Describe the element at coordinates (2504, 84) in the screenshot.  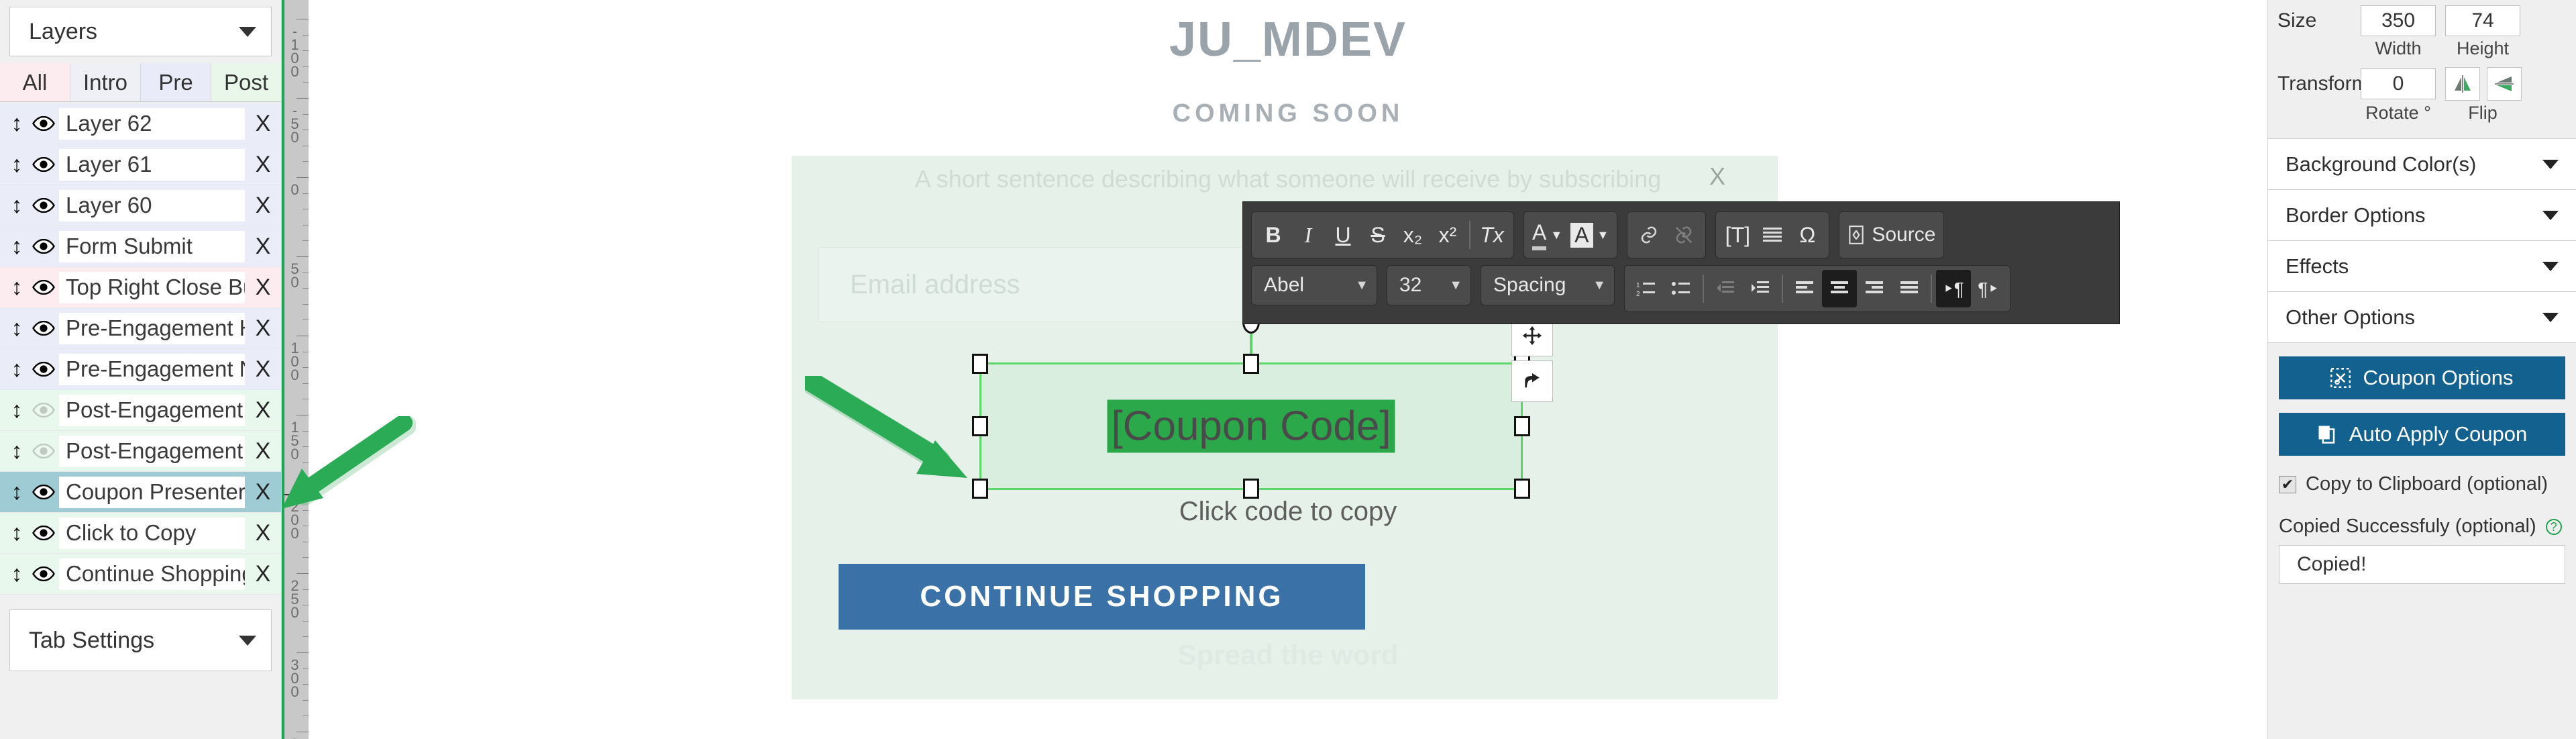
I see `flip-vertical-icon` at that location.